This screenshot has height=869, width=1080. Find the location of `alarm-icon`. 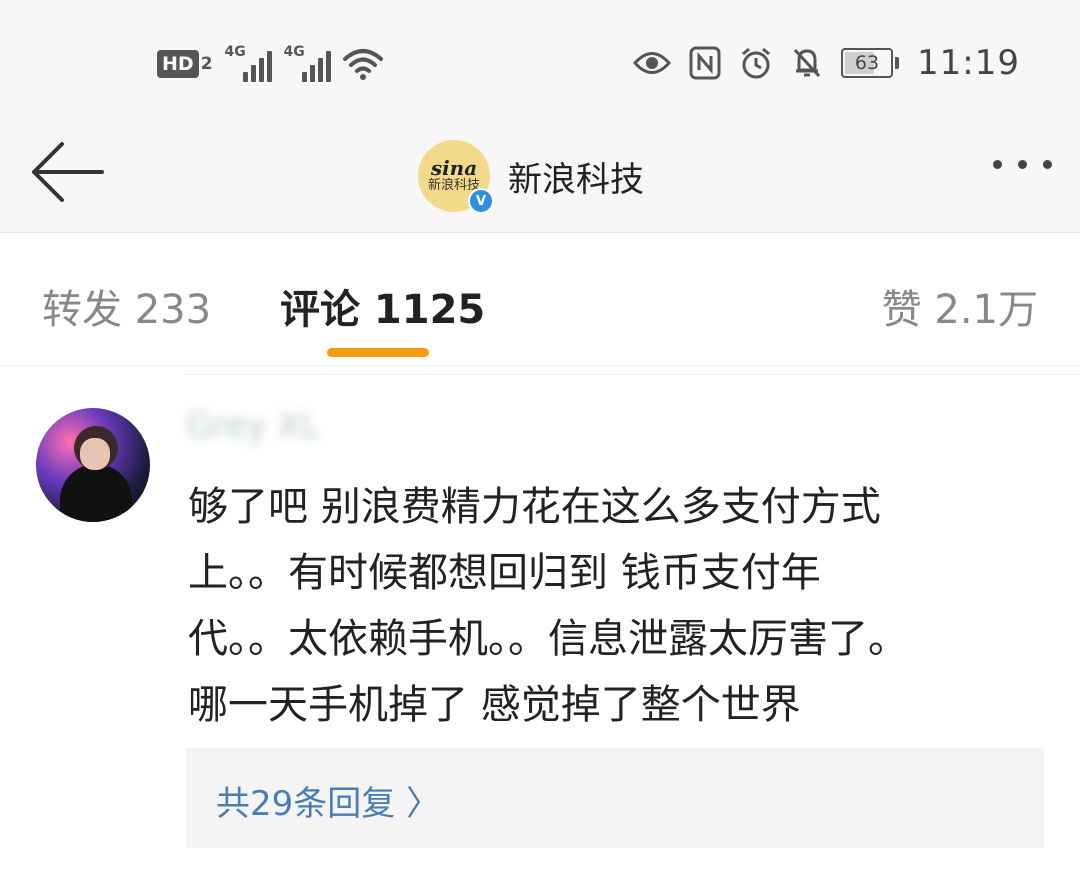

alarm-icon is located at coordinates (756, 63).